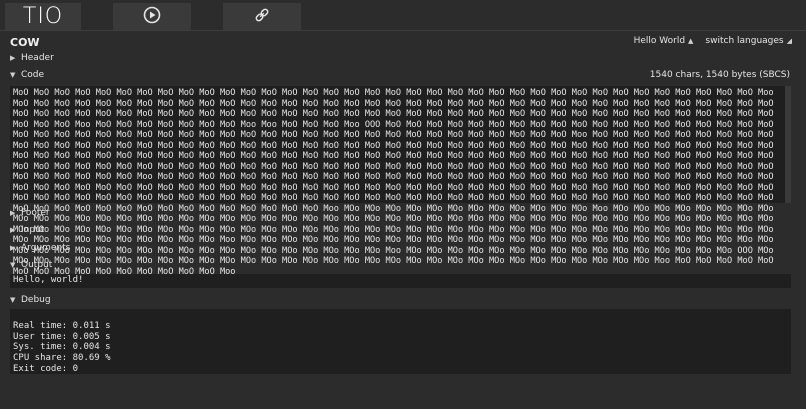  I want to click on expand-icon: ▲, so click(691, 41).